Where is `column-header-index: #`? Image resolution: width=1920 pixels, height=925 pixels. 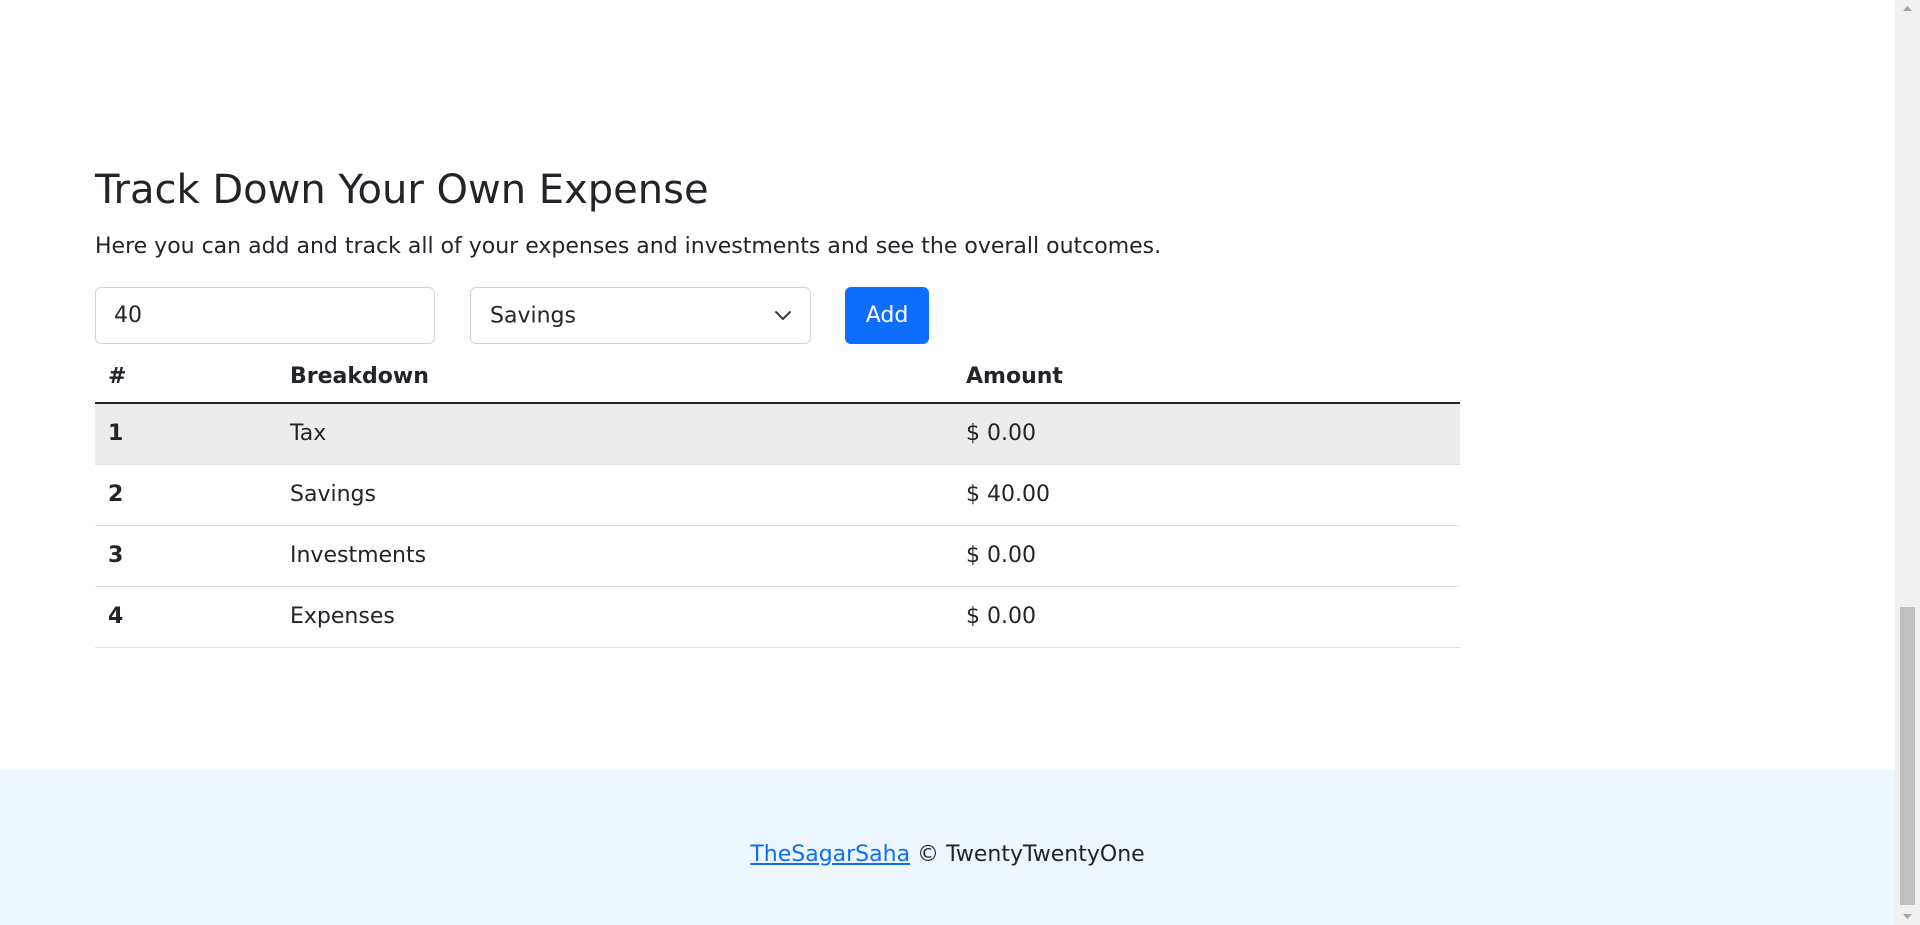
column-header-index: # is located at coordinates (186, 377).